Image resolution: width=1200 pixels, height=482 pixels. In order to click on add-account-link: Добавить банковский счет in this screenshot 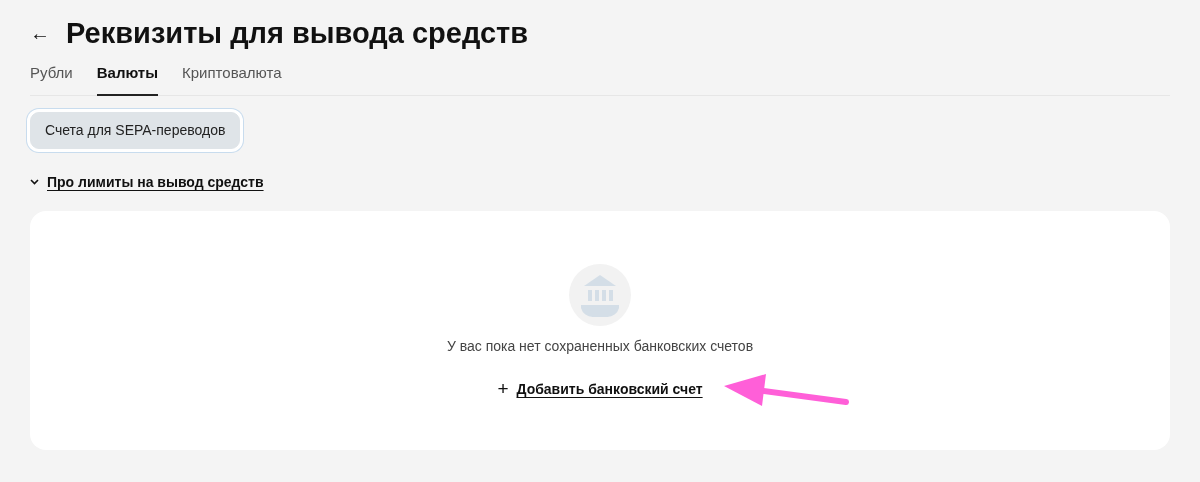, I will do `click(609, 389)`.